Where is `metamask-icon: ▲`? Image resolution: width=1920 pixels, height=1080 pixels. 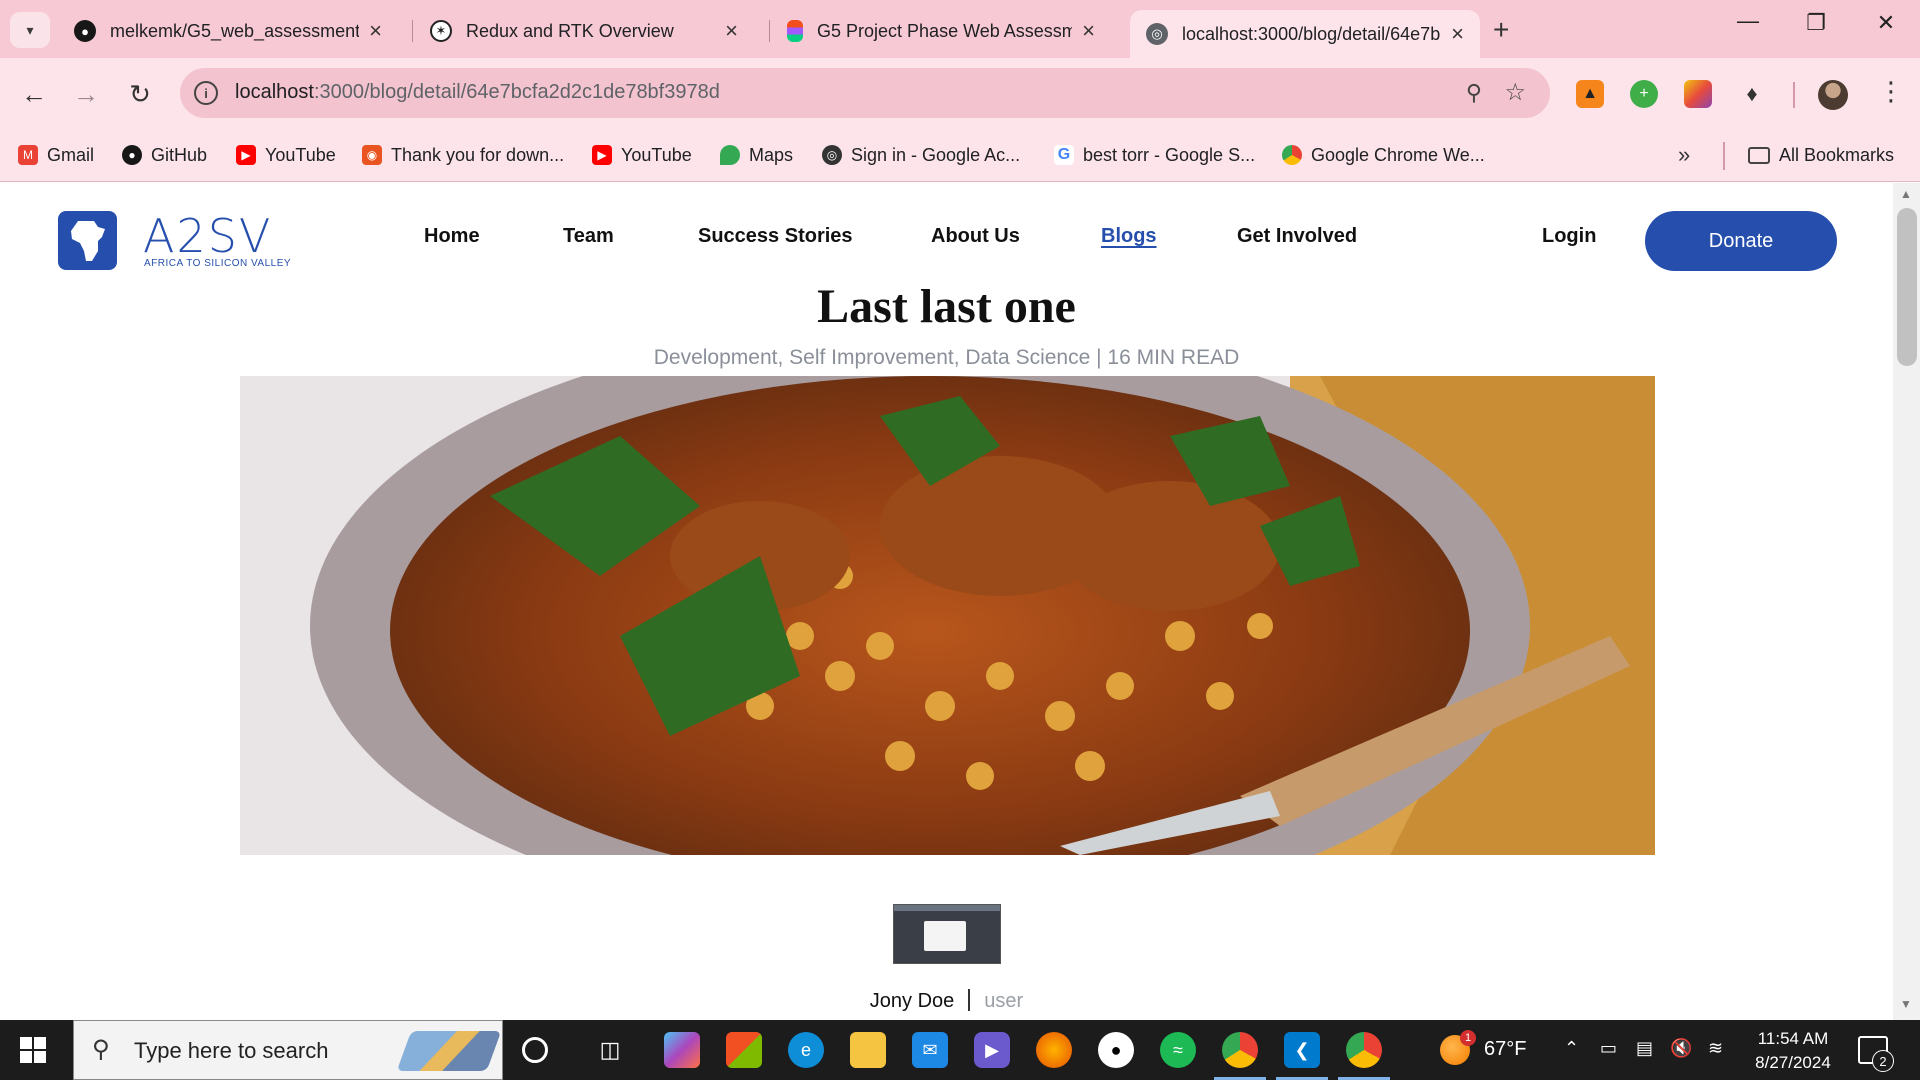 metamask-icon: ▲ is located at coordinates (1590, 94).